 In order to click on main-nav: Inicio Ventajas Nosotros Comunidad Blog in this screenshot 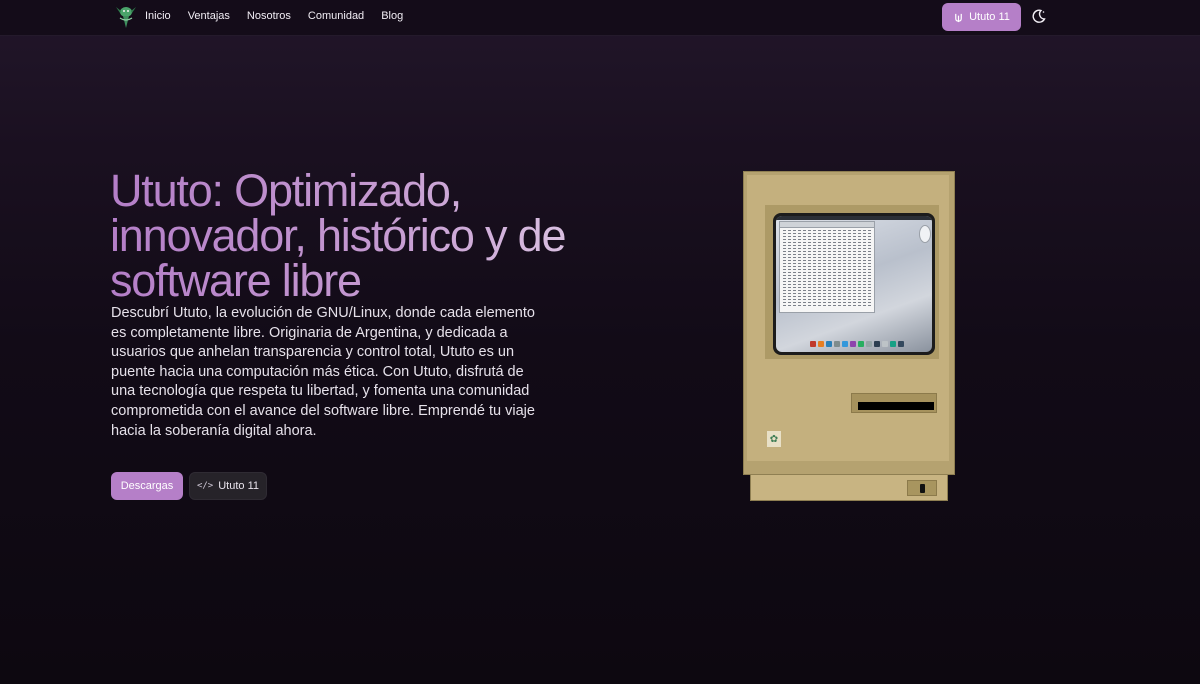, I will do `click(274, 16)`.